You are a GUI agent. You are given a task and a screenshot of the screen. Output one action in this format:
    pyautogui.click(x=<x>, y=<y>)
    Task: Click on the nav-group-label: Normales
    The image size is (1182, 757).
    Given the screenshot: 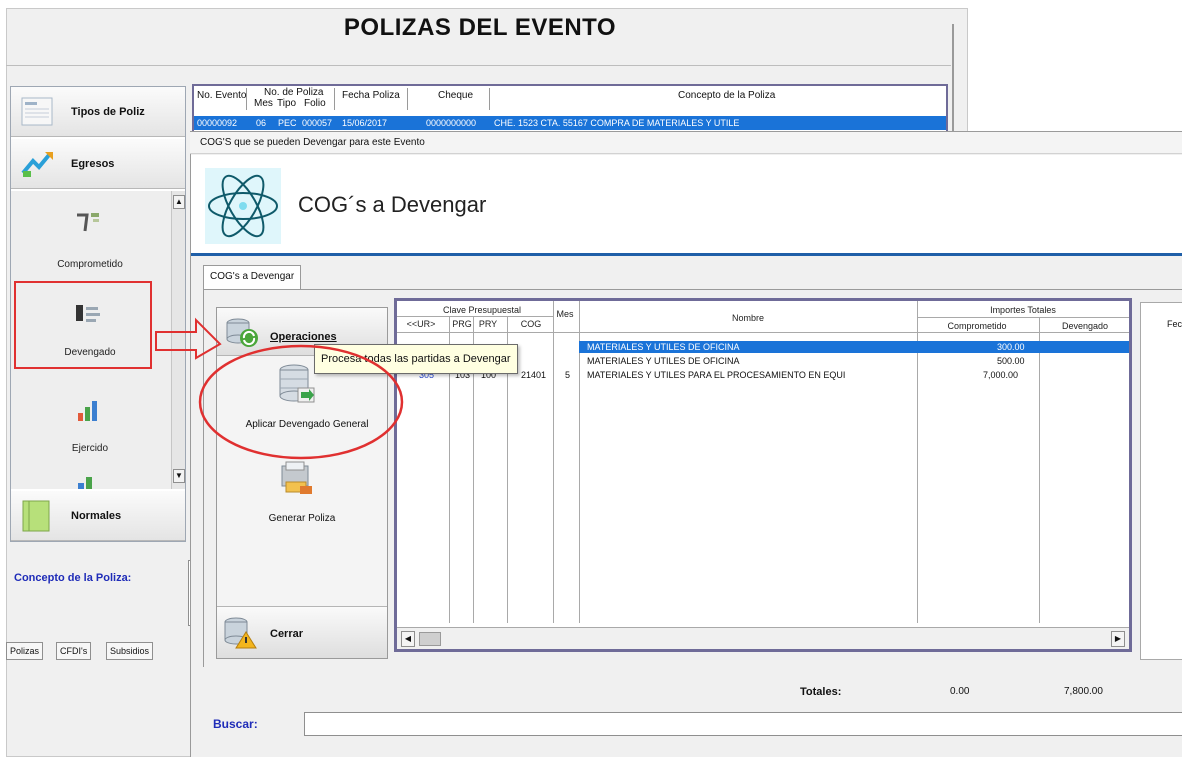 What is the action you would take?
    pyautogui.click(x=96, y=515)
    